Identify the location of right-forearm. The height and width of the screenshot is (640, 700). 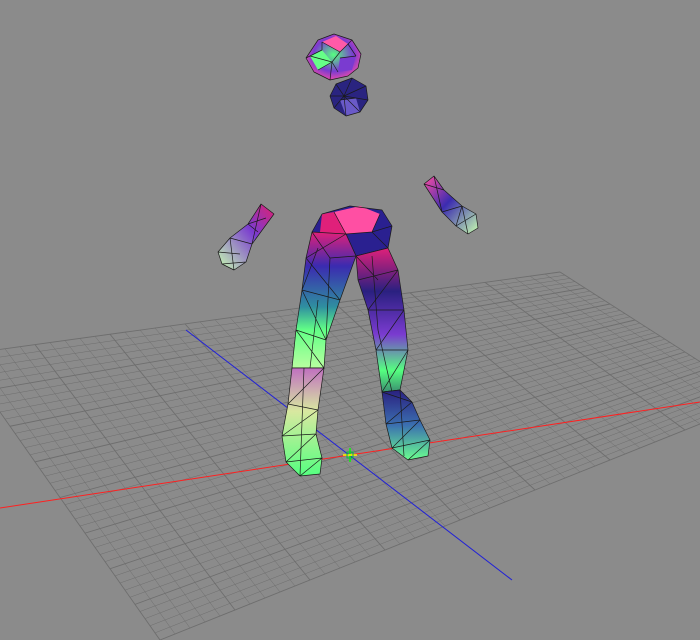
(451, 205).